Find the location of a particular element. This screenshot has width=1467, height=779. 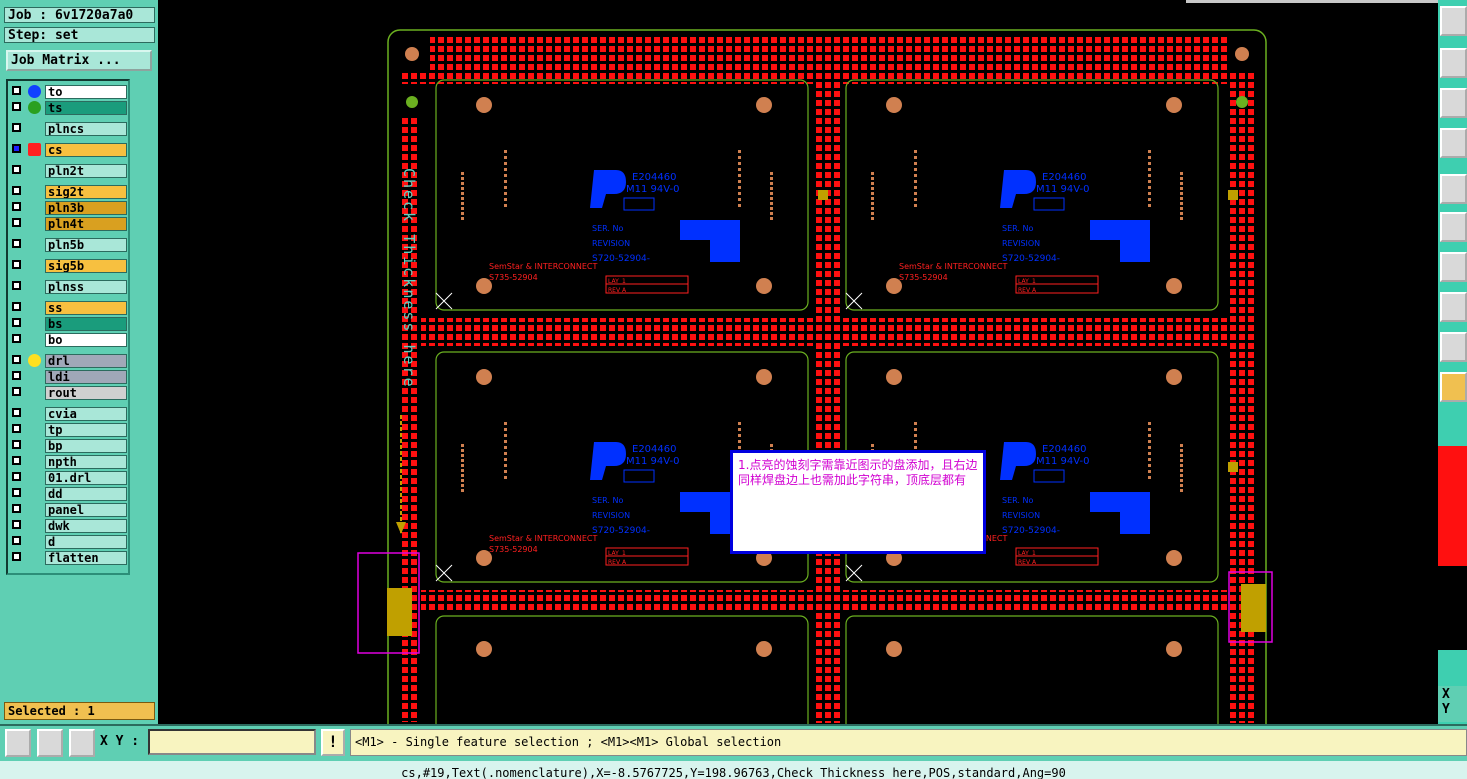

connect-icon is located at coordinates (1453, 227).